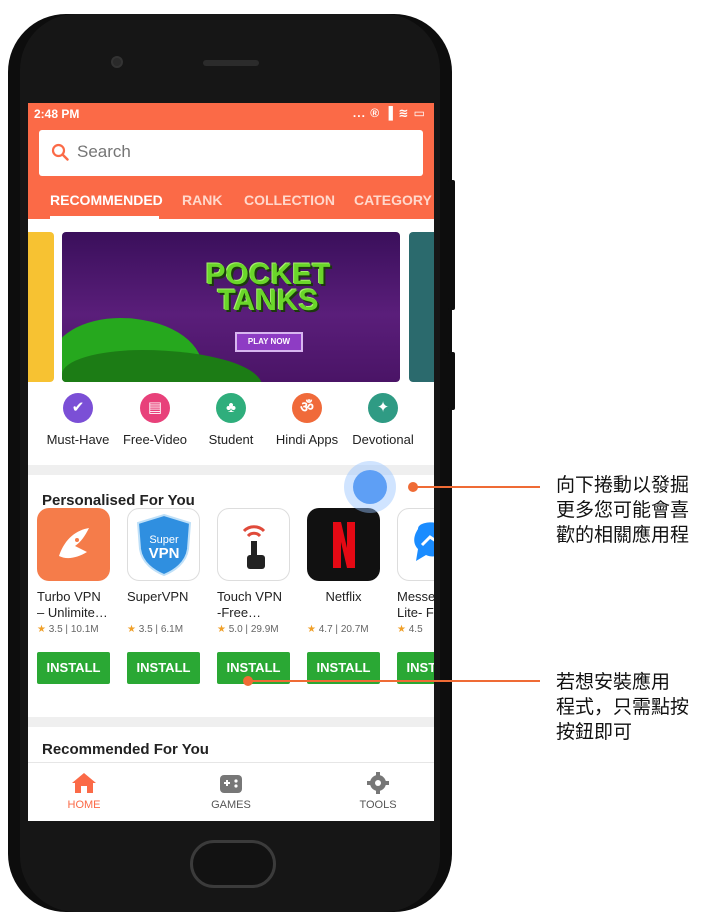  Describe the element at coordinates (164, 553) in the screenshot. I see `svg-text: VPN` at that location.